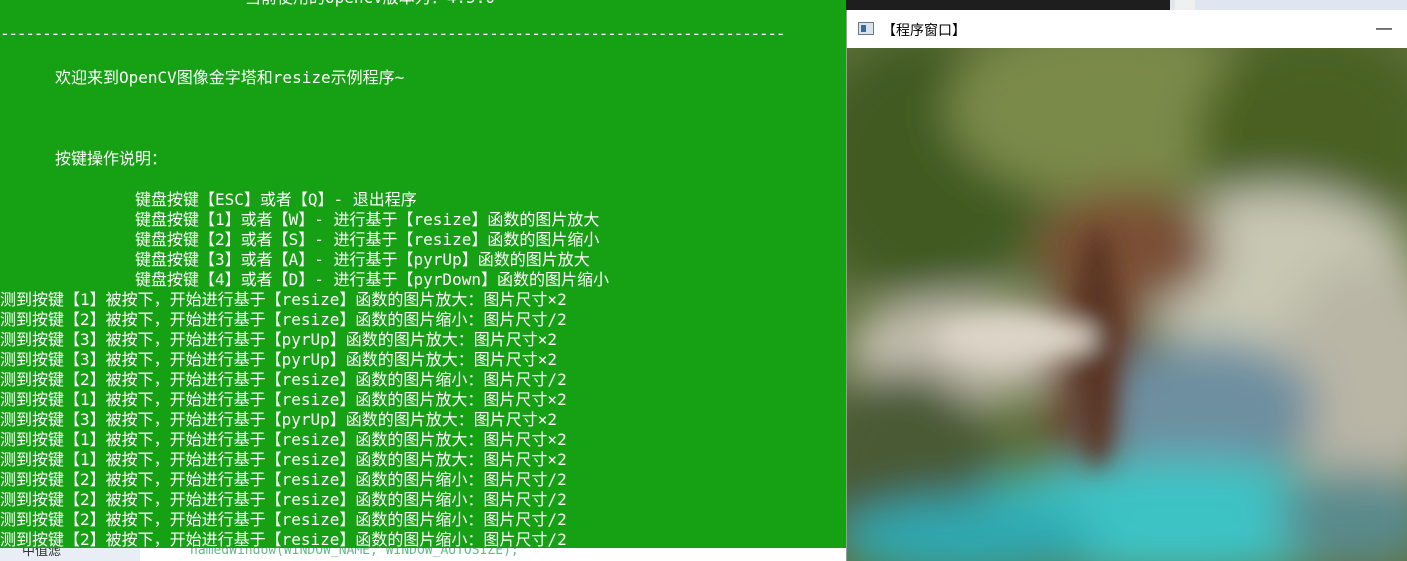 This screenshot has height=561, width=1407. Describe the element at coordinates (924, 30) in the screenshot. I see `window-title: 【程序窗口】` at that location.